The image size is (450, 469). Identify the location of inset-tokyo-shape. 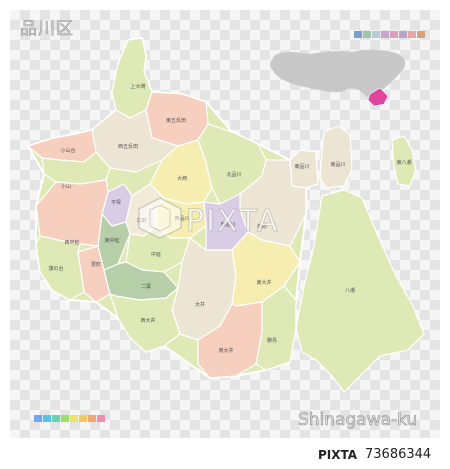
(338, 73).